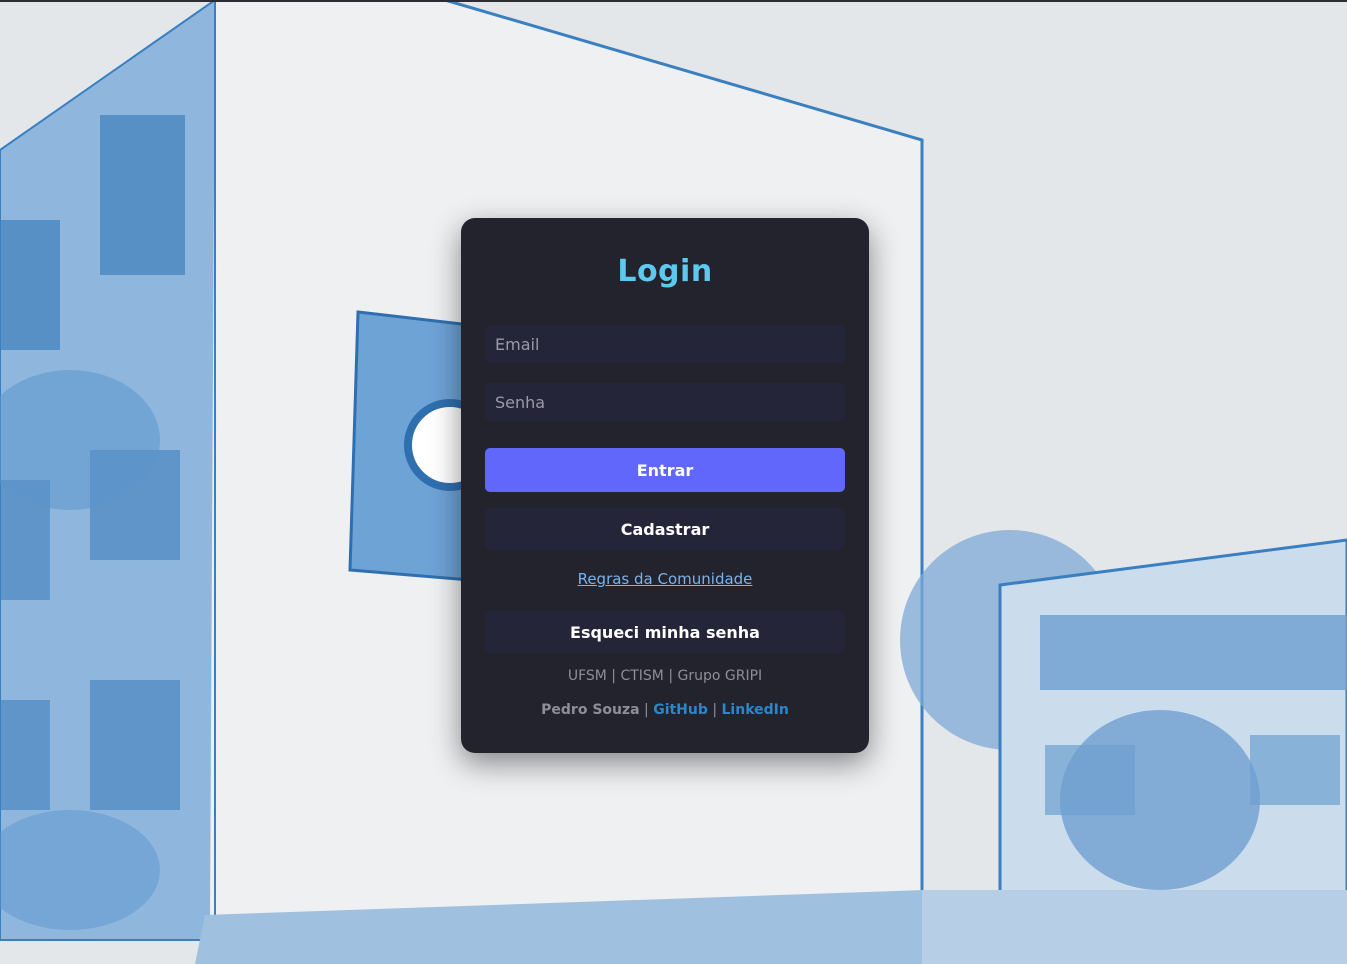 This screenshot has height=964, width=1347. I want to click on author-credits: Pedro Souza | GitHub | LinkedIn, so click(665, 710).